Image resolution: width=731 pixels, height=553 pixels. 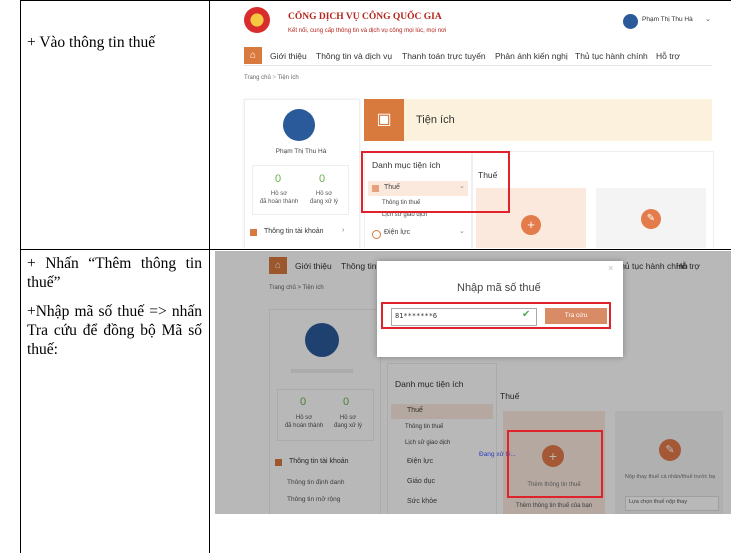 What do you see at coordinates (257, 20) in the screenshot?
I see `national-emblem-icon` at bounding box center [257, 20].